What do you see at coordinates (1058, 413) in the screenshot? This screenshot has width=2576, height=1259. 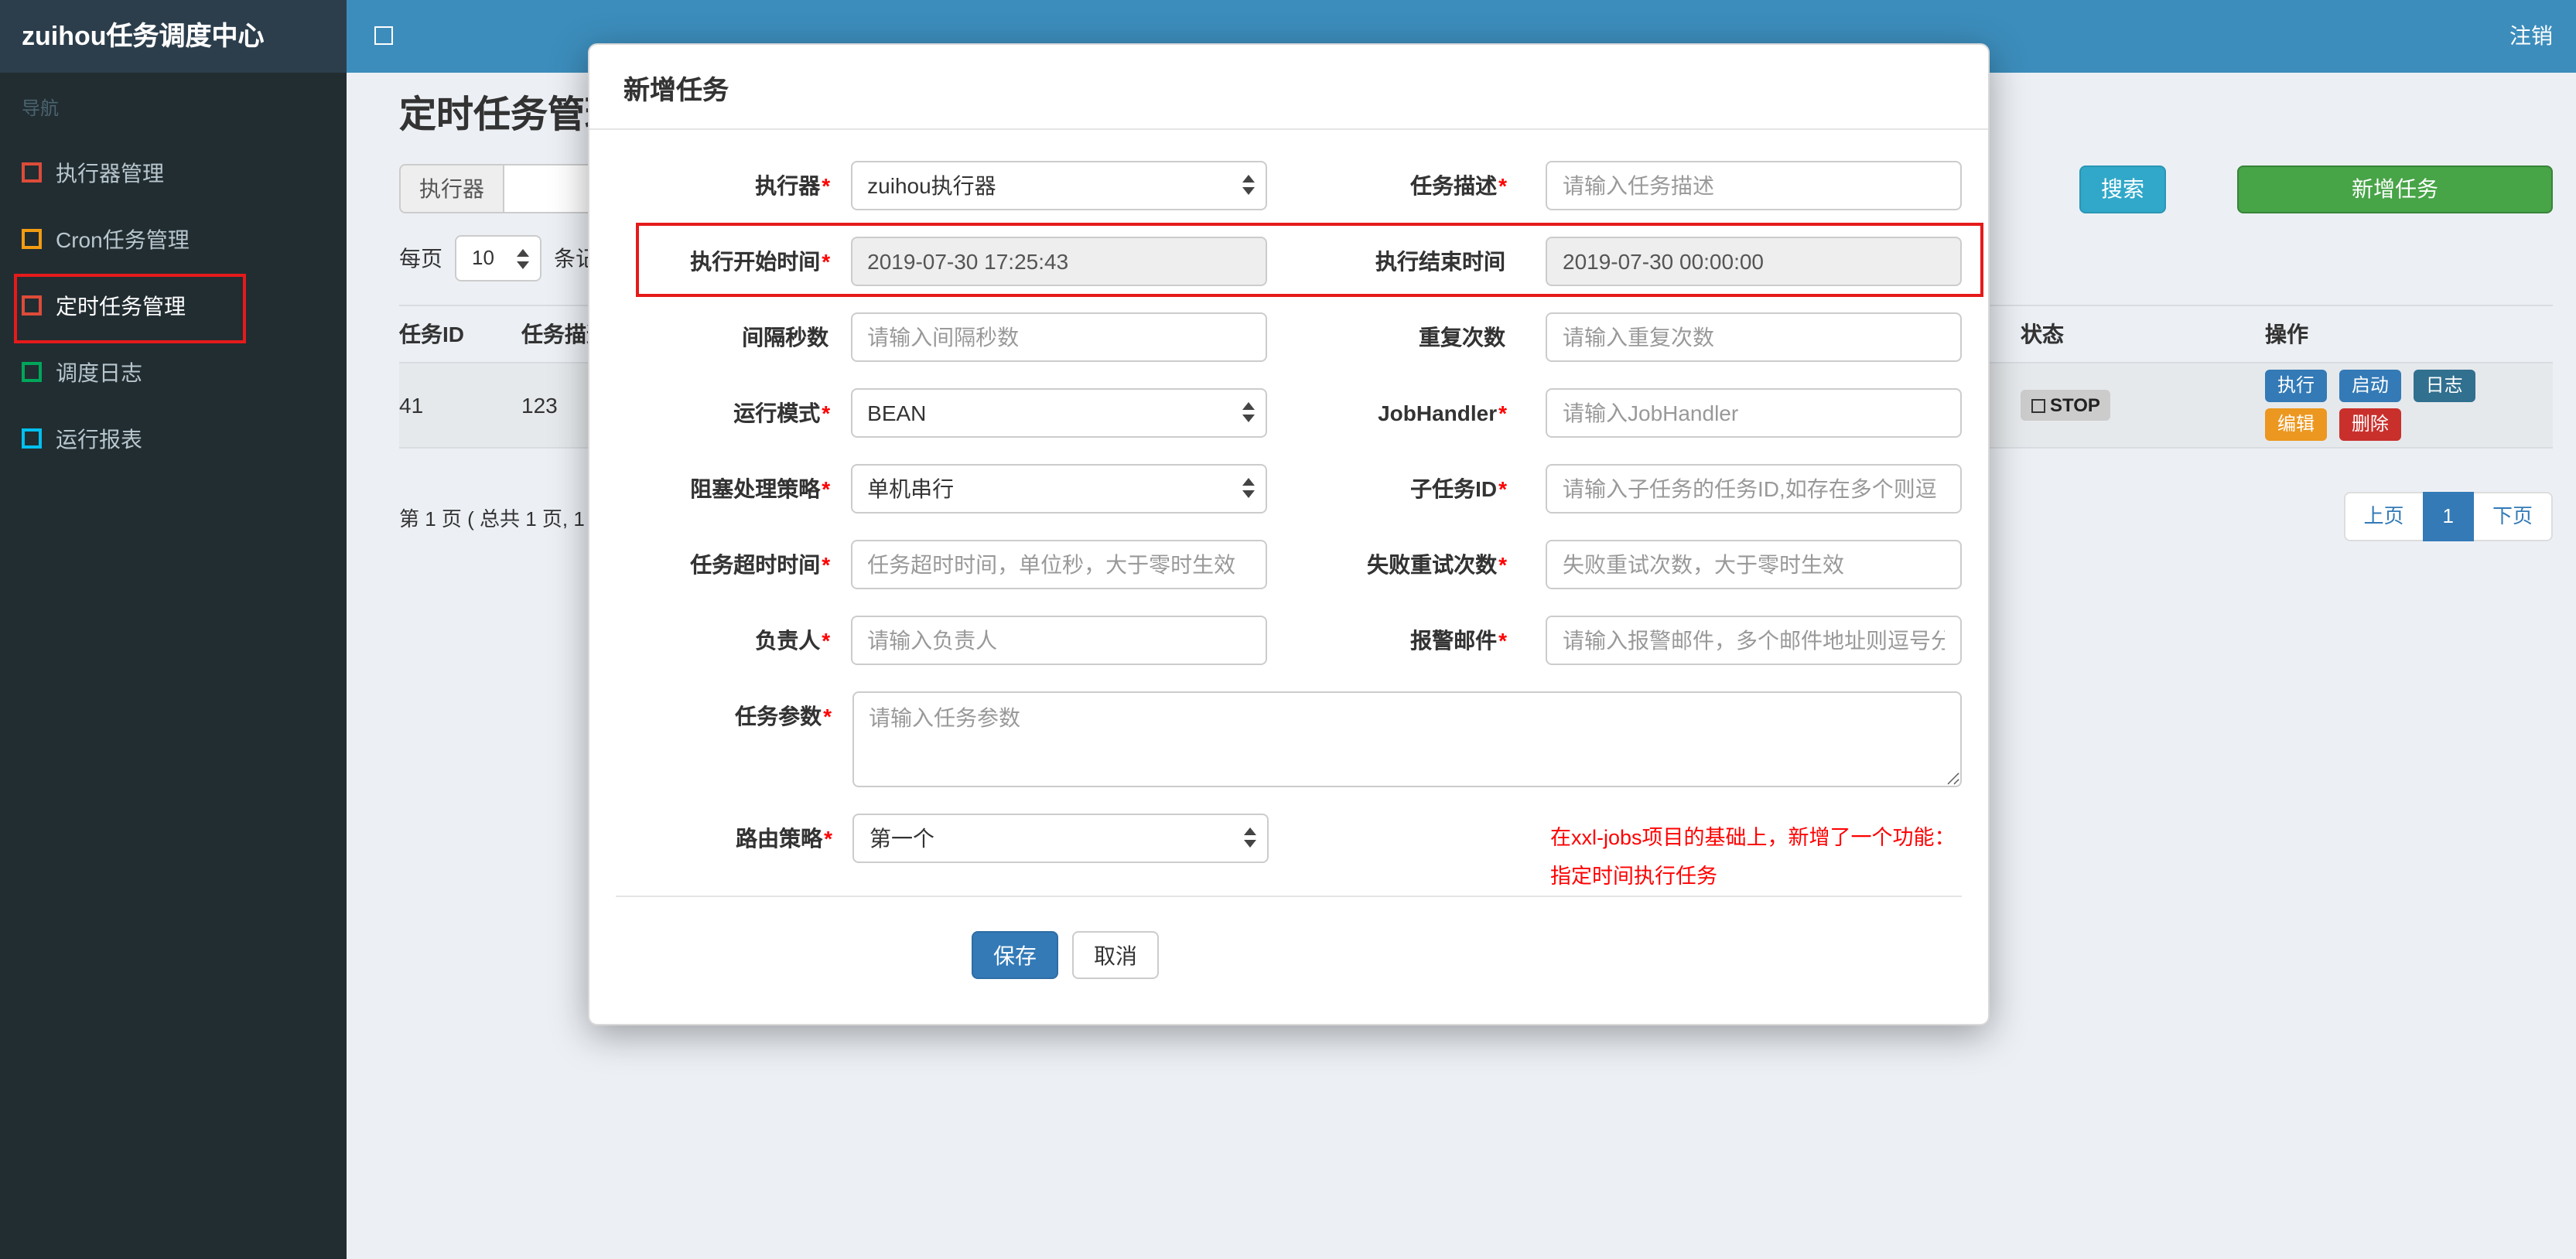 I see `run-mode-select: BEAN` at bounding box center [1058, 413].